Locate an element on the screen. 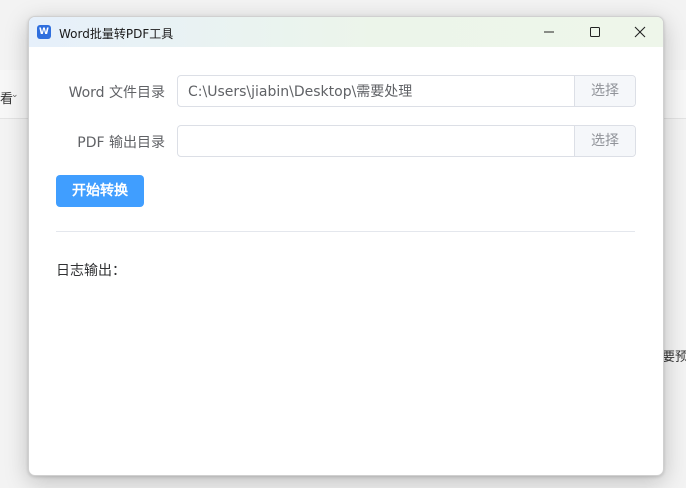  divider is located at coordinates (345, 231).